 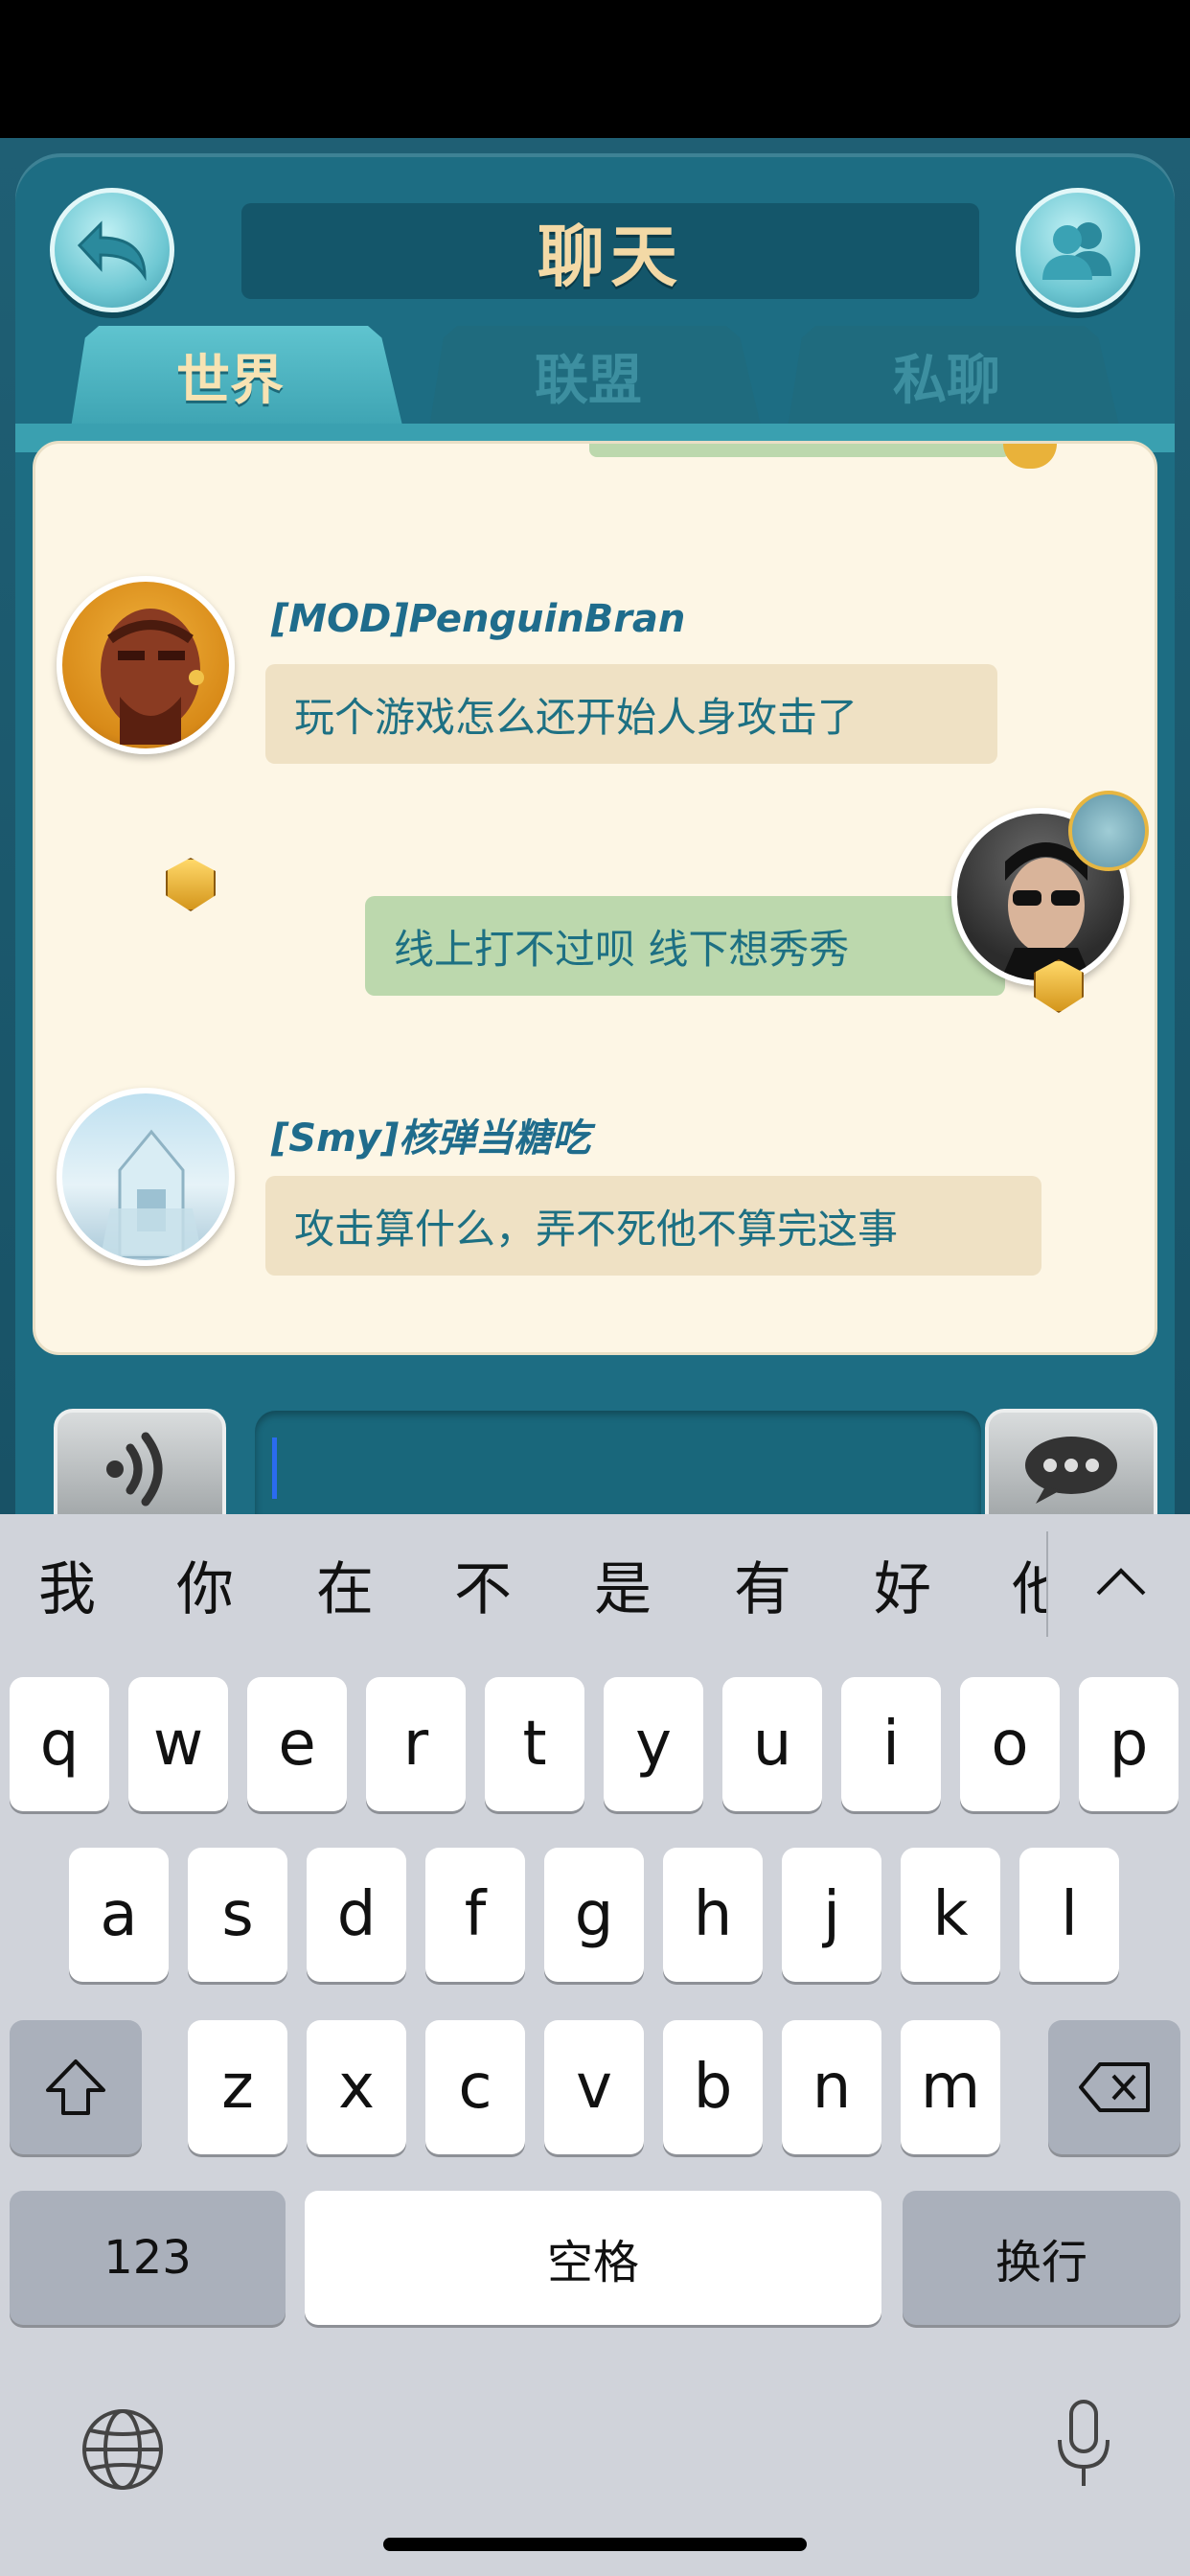 I want to click on own-message-bubble: 线上打不过呗 线下想秀秀, so click(x=685, y=946).